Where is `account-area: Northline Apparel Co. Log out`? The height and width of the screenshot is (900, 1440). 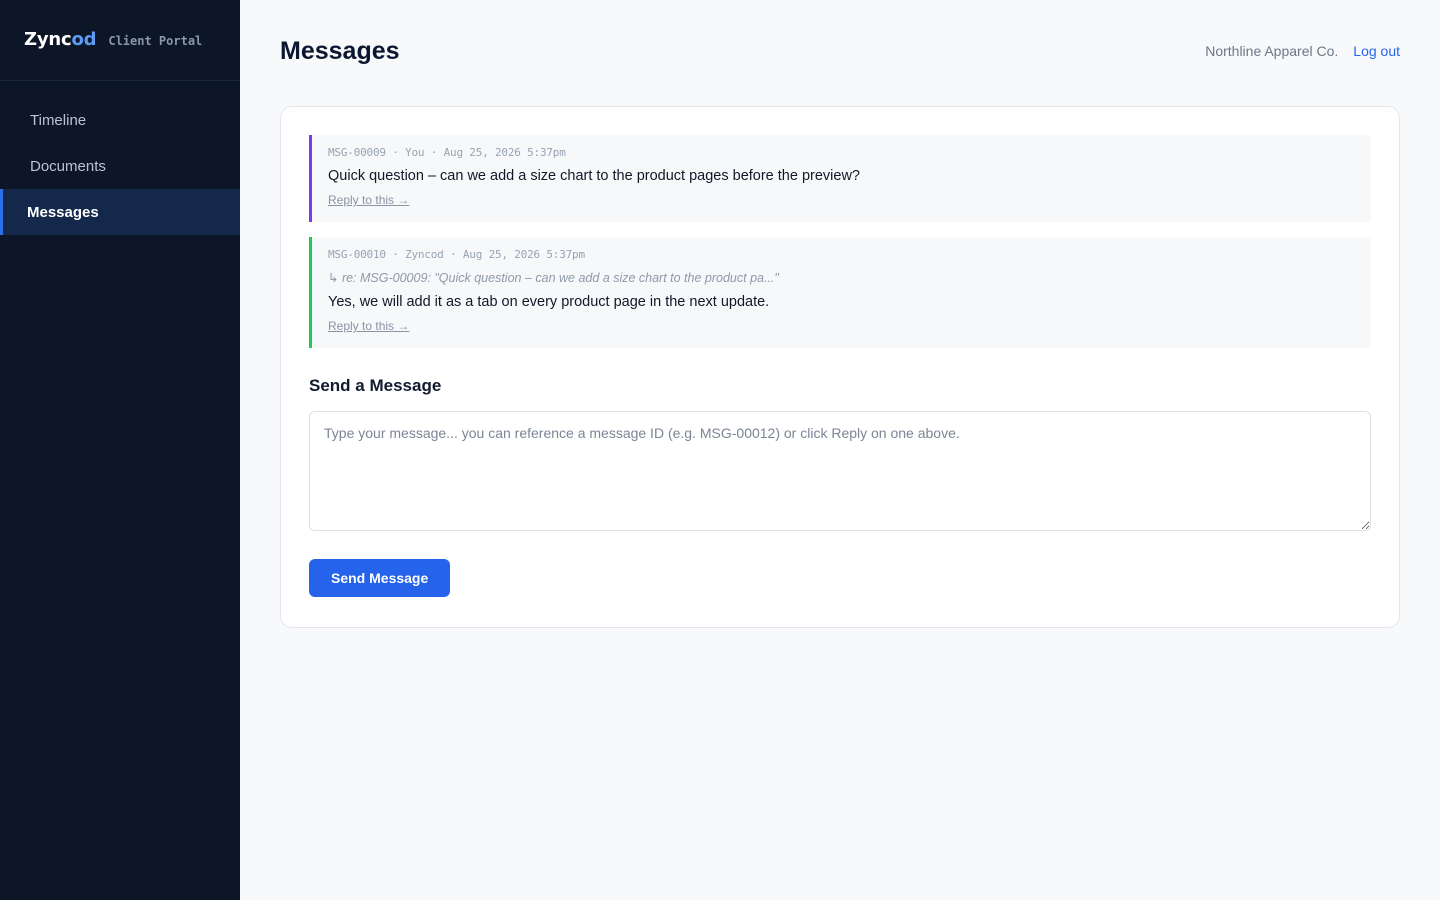 account-area: Northline Apparel Co. Log out is located at coordinates (1302, 51).